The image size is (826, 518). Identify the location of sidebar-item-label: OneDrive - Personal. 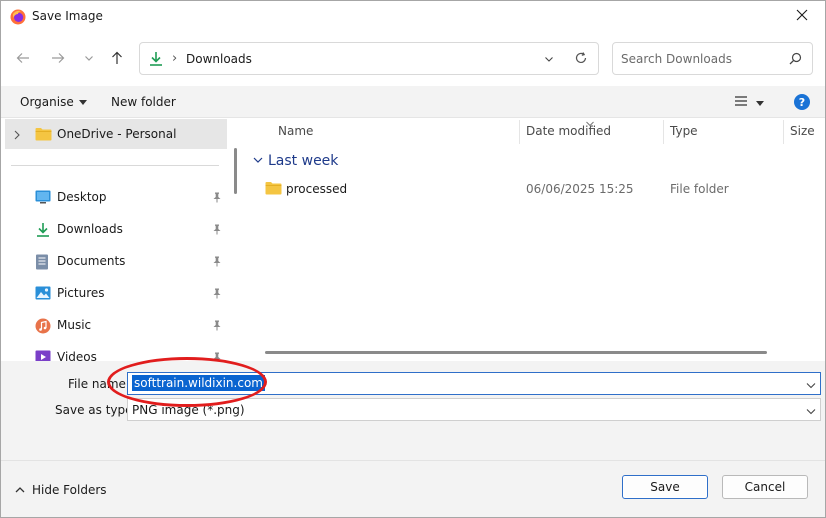
(117, 134).